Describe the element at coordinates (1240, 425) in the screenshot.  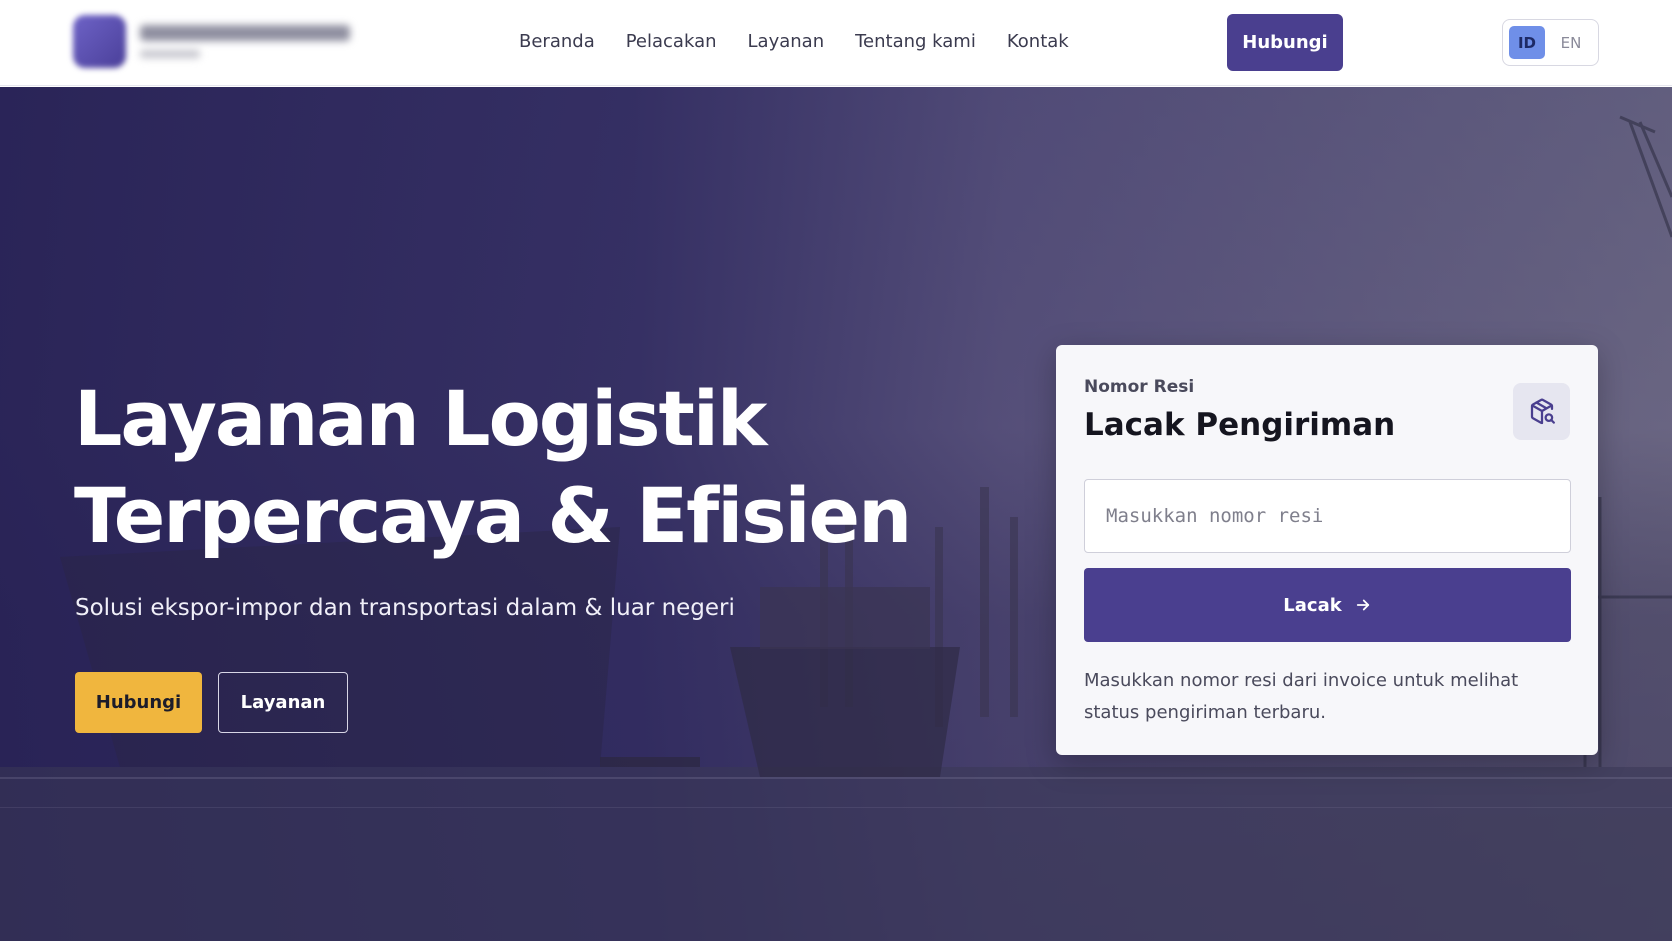
I see `tracking-title: Lacak Pengiriman` at that location.